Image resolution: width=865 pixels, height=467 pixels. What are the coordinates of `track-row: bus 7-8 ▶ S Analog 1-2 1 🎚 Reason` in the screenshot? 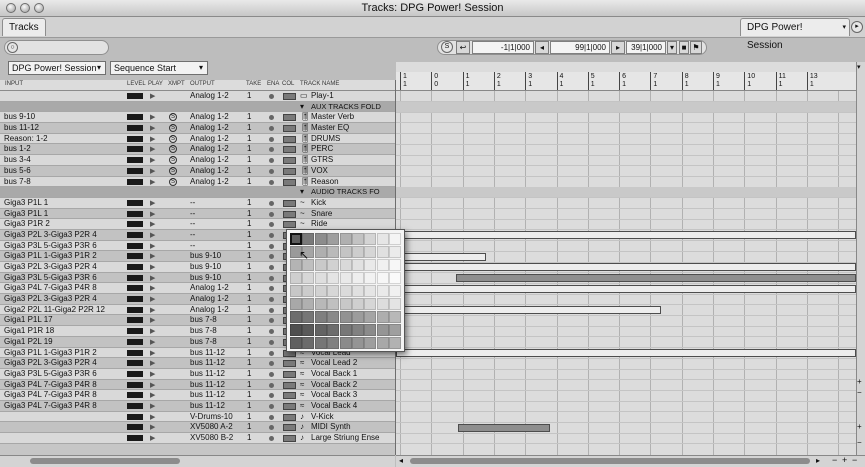 It's located at (197, 182).